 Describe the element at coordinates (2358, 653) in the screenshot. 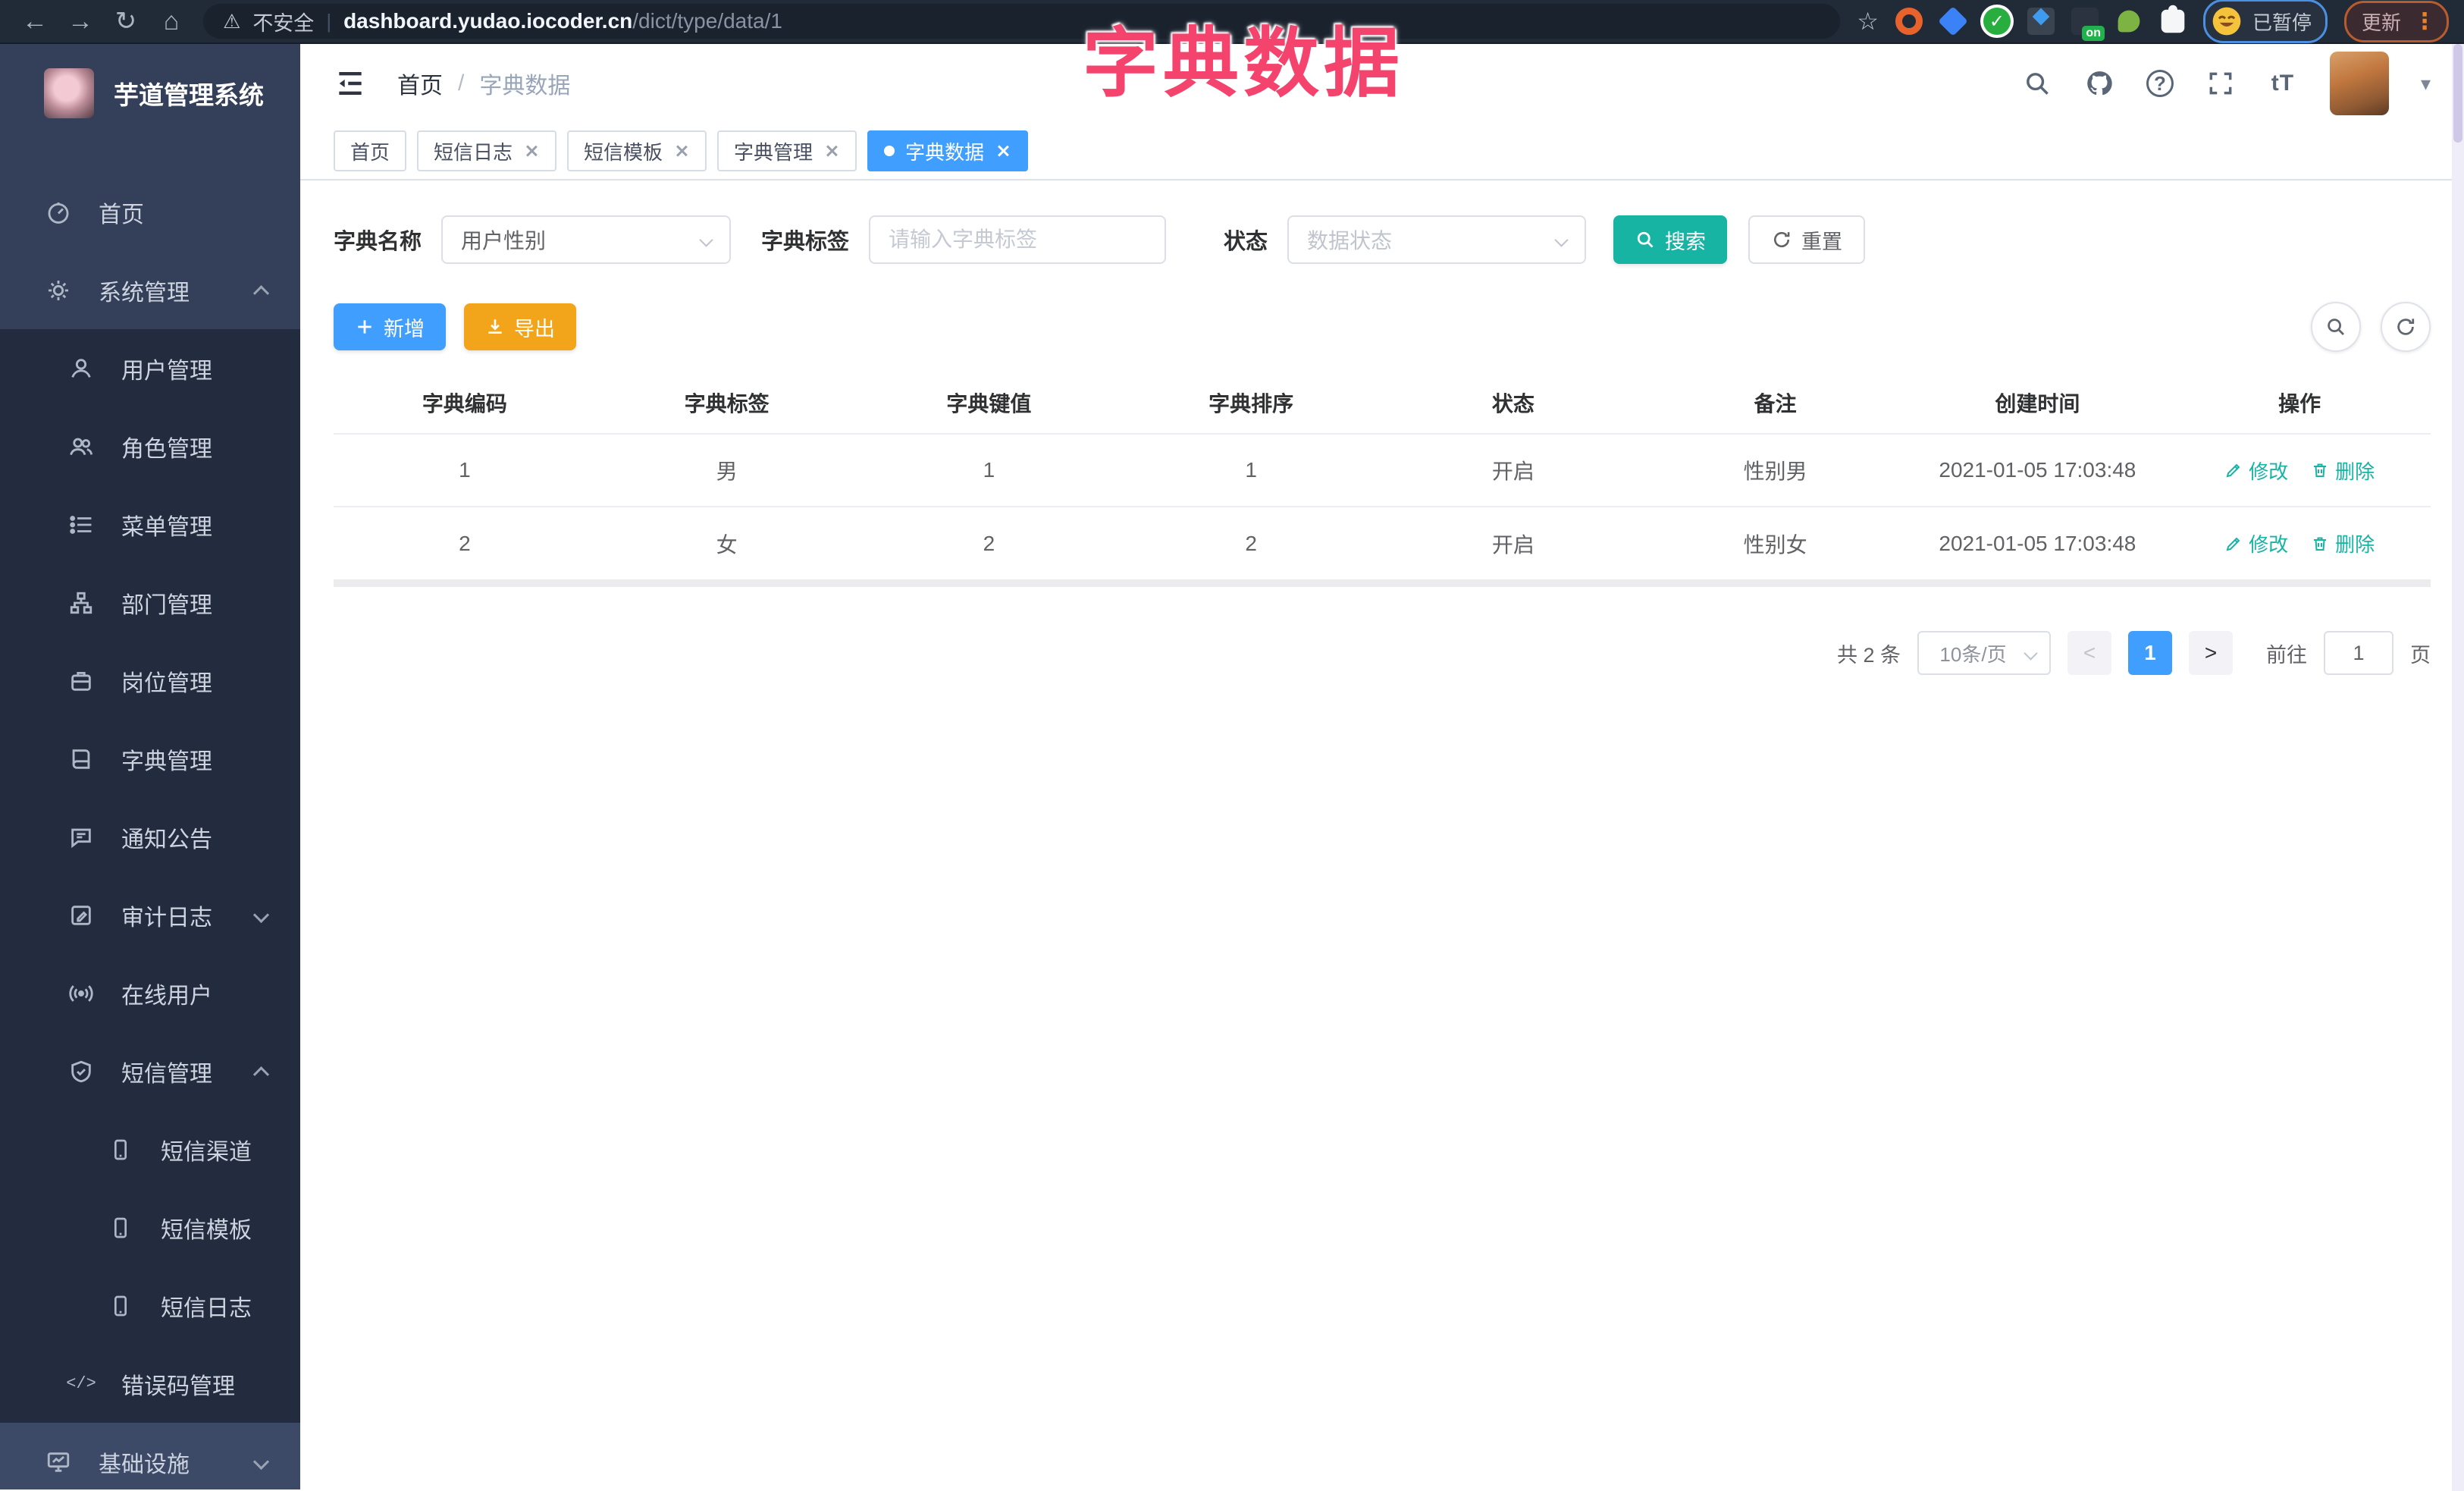

I see `goto-page-input` at that location.